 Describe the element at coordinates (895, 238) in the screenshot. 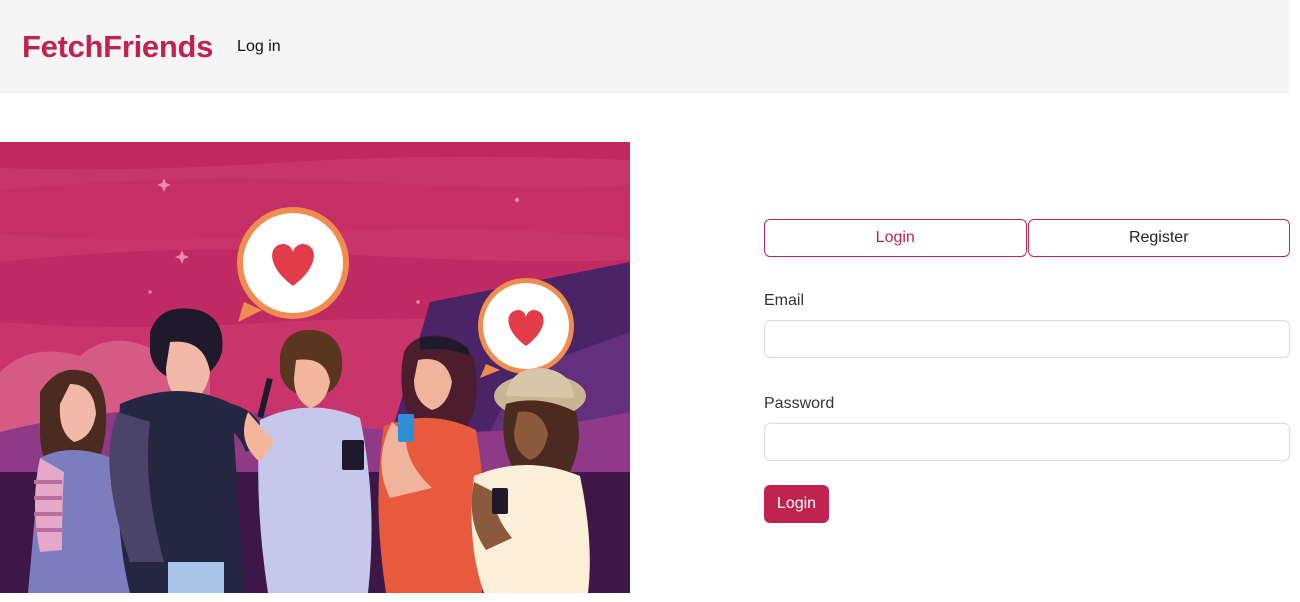

I see `tab-login: Login` at that location.